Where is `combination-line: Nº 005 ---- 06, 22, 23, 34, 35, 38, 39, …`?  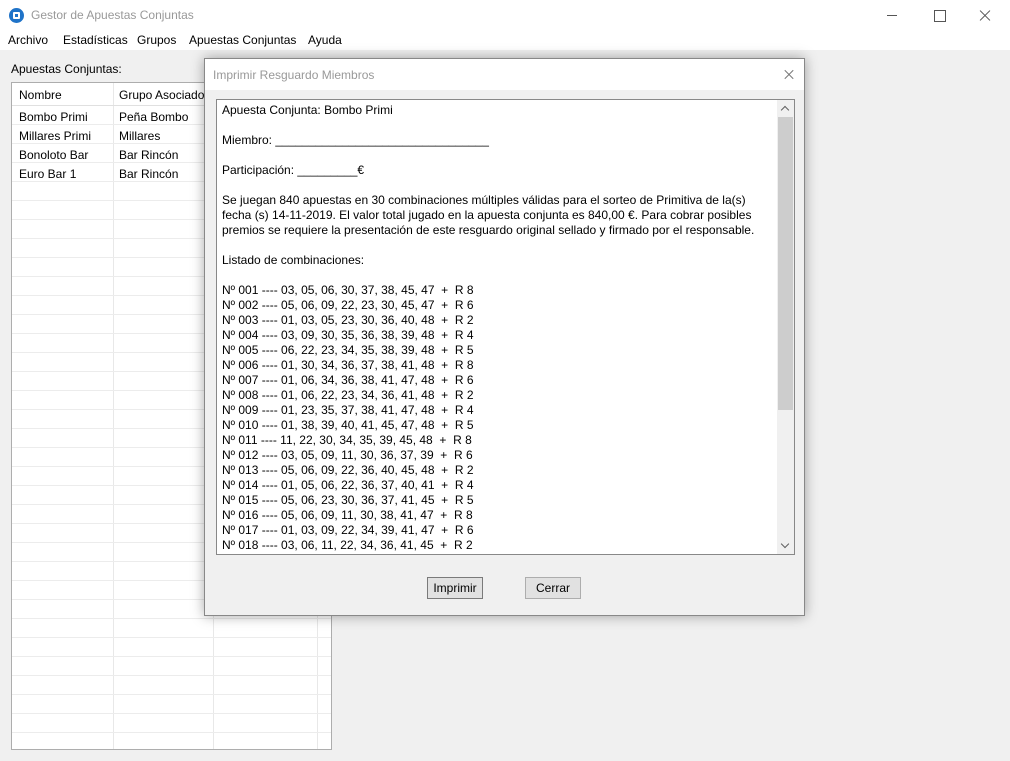
combination-line: Nº 005 ---- 06, 22, 23, 34, 35, 38, 39, … is located at coordinates (348, 350).